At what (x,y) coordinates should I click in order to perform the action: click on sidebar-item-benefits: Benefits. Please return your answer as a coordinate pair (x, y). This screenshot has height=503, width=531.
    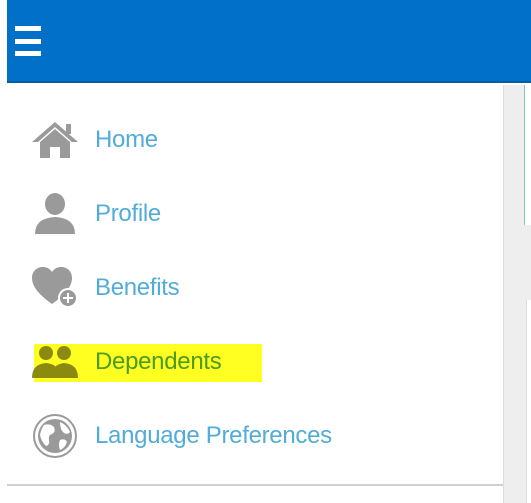
    Looking at the image, I should click on (103, 288).